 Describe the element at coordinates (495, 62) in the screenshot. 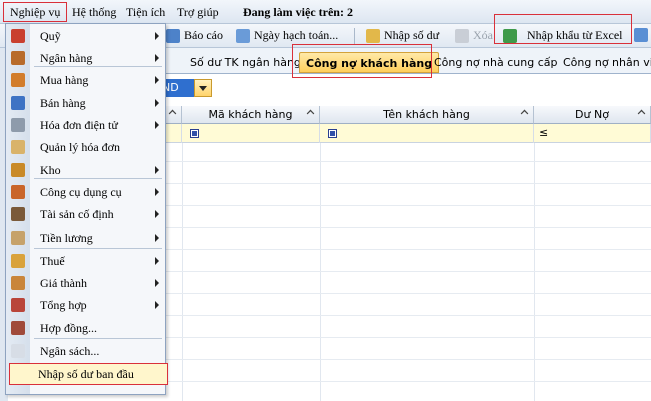

I see `tab-supplier-debt: Công nợ nhà cung cấp` at that location.